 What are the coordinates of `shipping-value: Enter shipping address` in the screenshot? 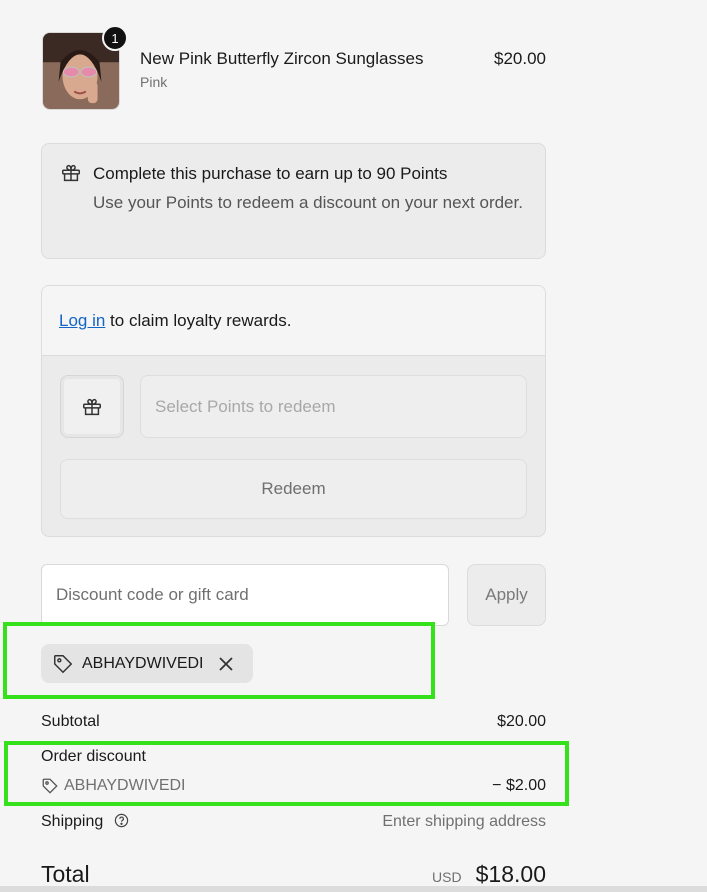 It's located at (464, 821).